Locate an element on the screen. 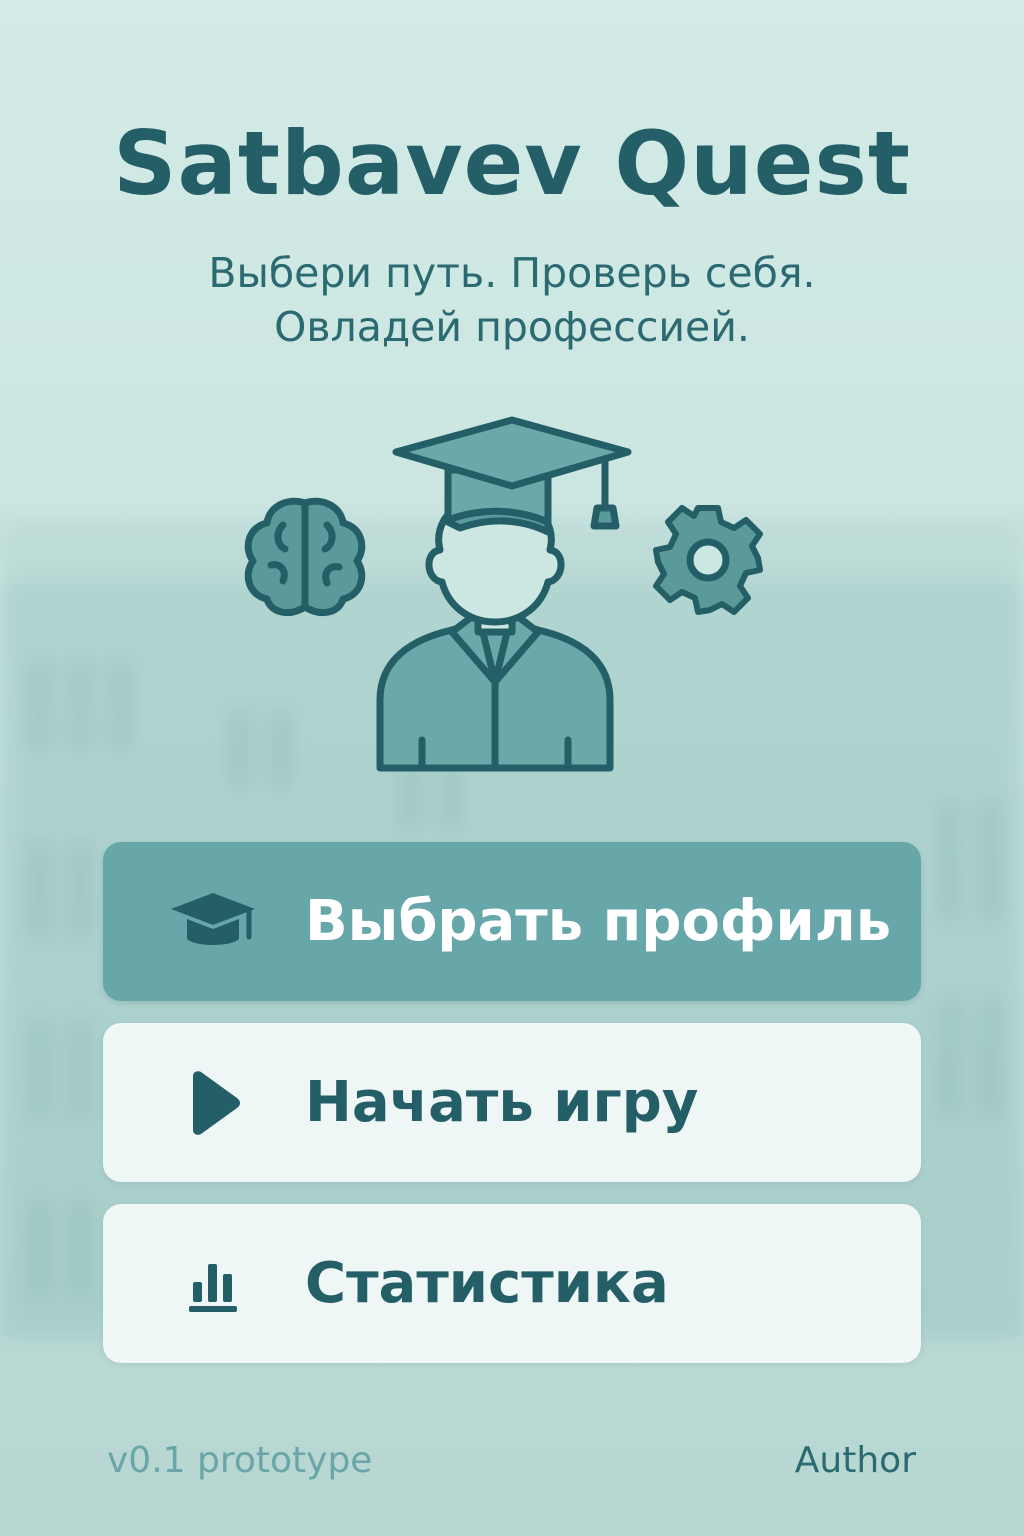 The height and width of the screenshot is (1536, 1024). graduation-cap-icon is located at coordinates (213, 922).